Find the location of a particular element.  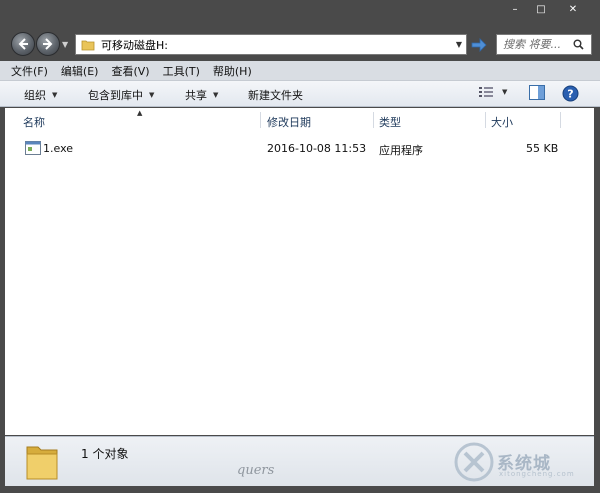

arrow-left-icon is located at coordinates (23, 44).